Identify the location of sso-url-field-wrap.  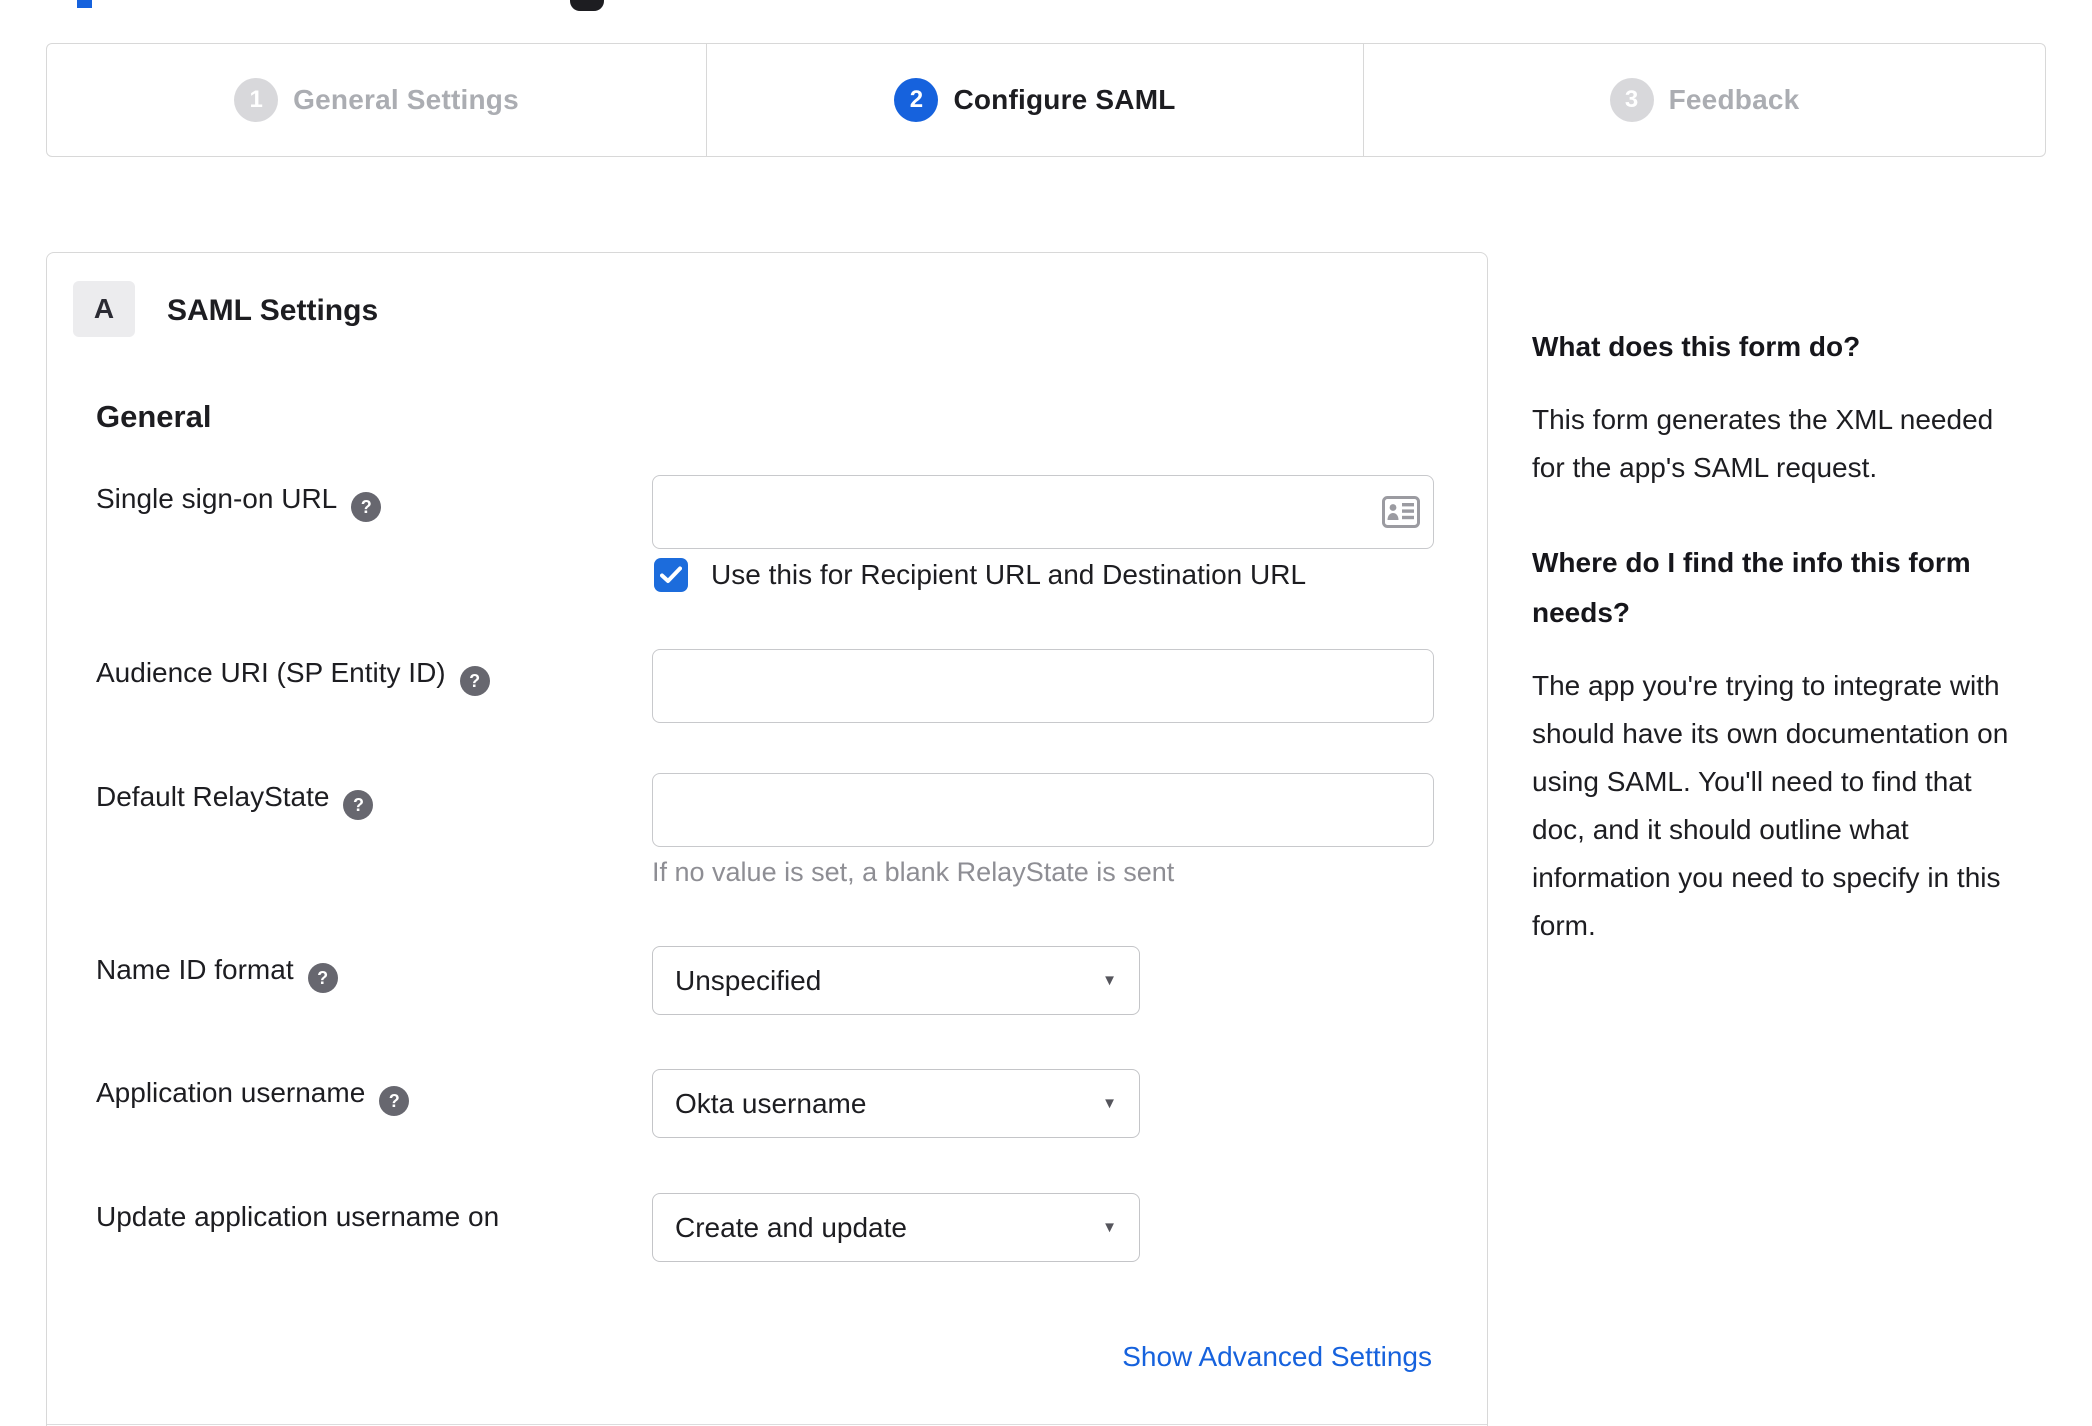
(1043, 512).